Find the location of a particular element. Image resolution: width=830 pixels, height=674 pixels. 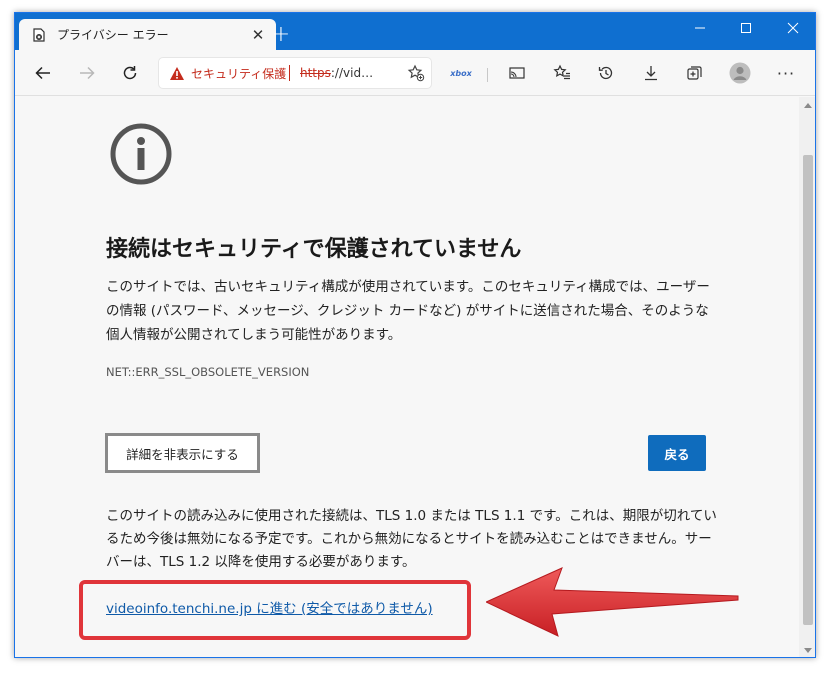

cast-button is located at coordinates (517, 73).